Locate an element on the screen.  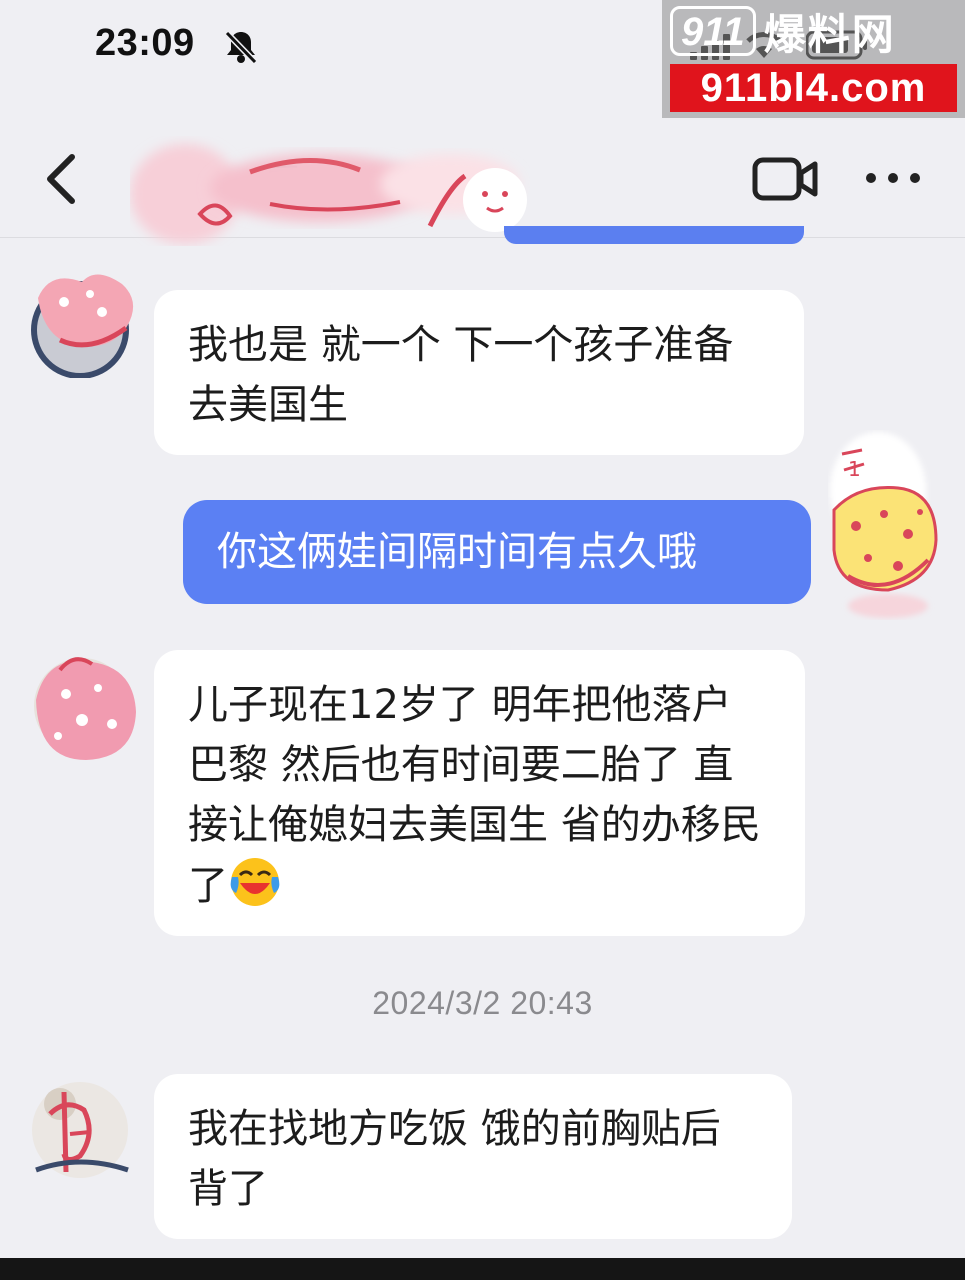
svg-text: 1 is located at coordinates (854, 469).